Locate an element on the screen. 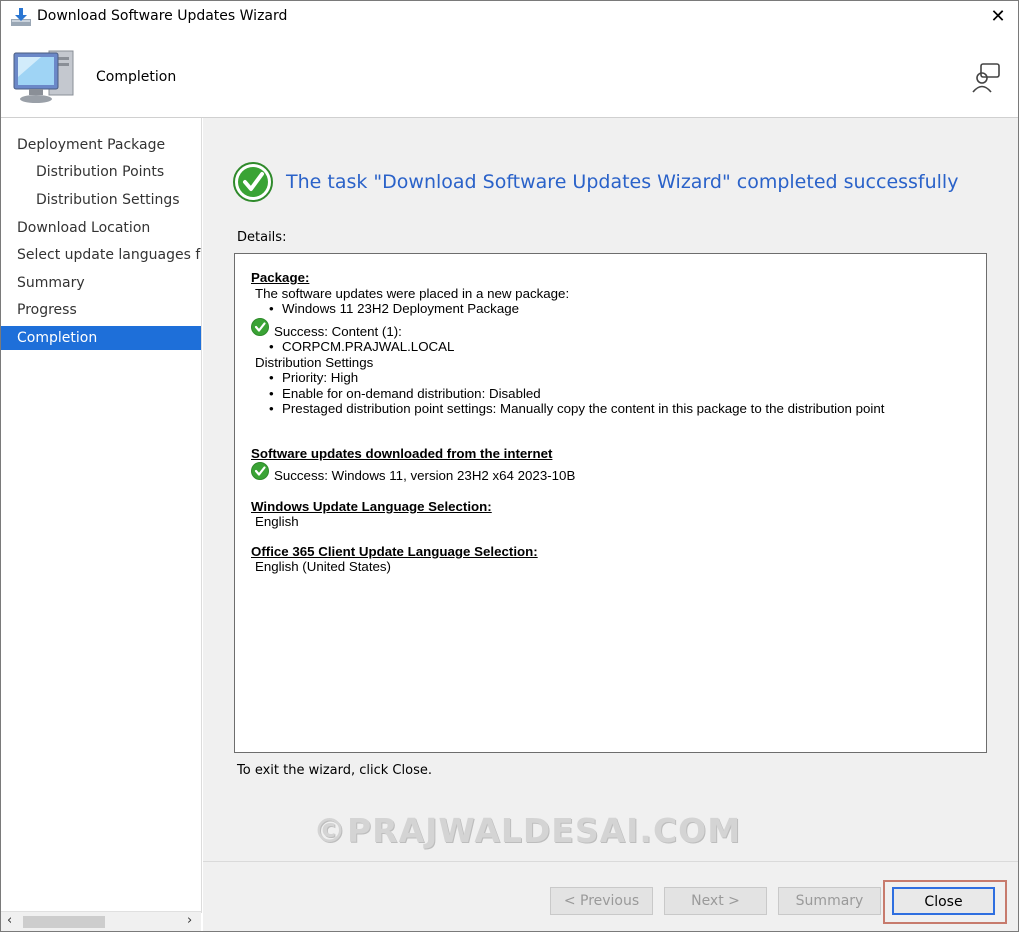 This screenshot has height=932, width=1019. details-label: Details: is located at coordinates (262, 237).